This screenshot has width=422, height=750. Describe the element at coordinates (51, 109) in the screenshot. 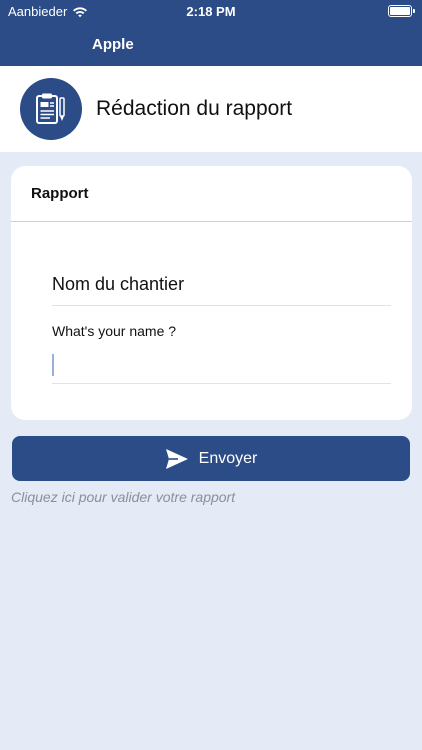

I see `clipboard-report-icon` at that location.